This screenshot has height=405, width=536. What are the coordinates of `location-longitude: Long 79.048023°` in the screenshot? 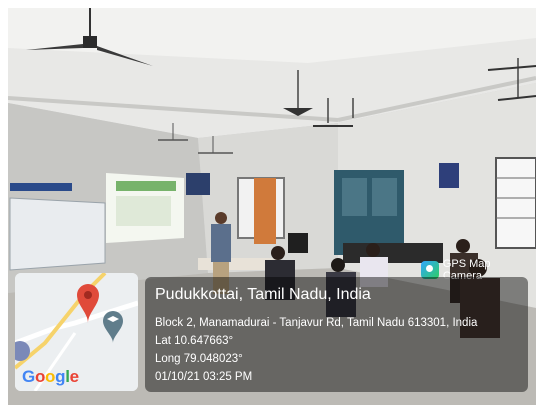 It's located at (199, 359).